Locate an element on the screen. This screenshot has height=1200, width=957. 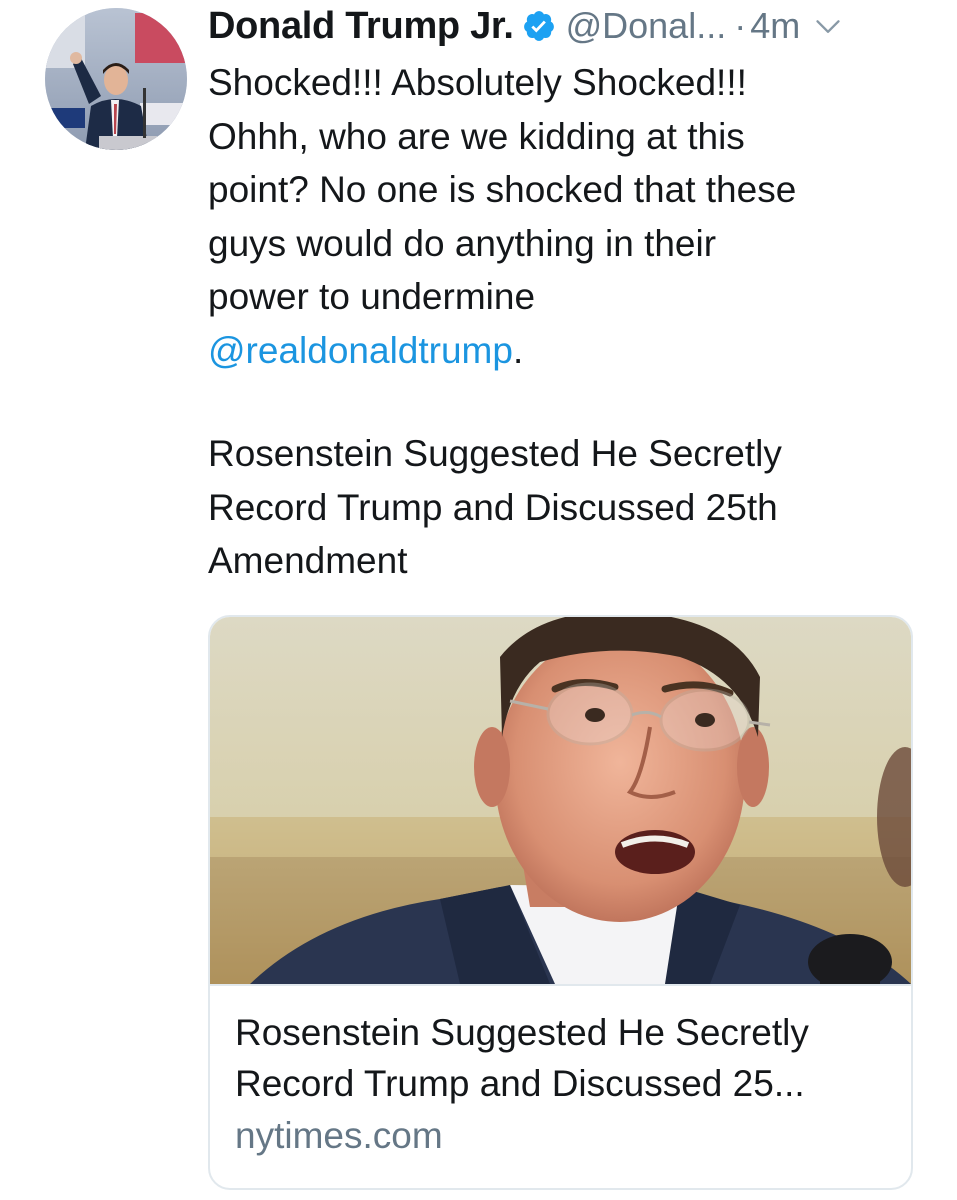
tweet-text-line: power to undermine is located at coordinates (372, 296).